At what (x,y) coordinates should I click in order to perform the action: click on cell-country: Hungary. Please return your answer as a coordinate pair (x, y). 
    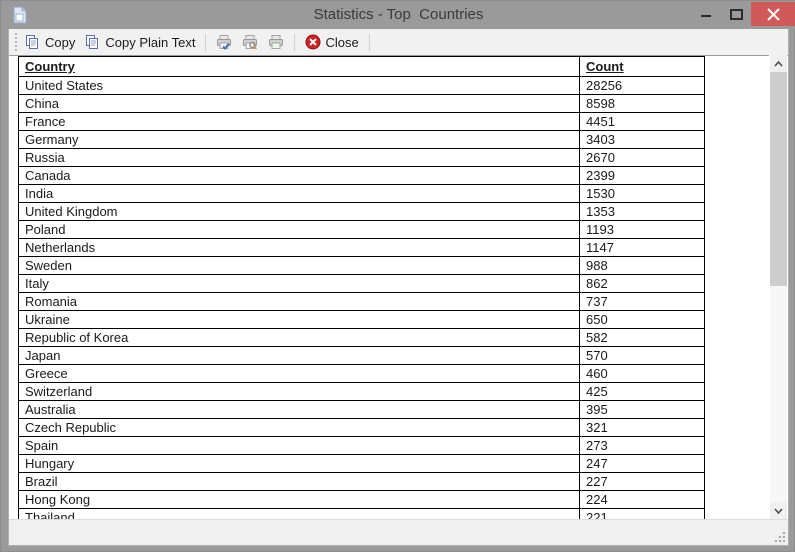
    Looking at the image, I should click on (299, 463).